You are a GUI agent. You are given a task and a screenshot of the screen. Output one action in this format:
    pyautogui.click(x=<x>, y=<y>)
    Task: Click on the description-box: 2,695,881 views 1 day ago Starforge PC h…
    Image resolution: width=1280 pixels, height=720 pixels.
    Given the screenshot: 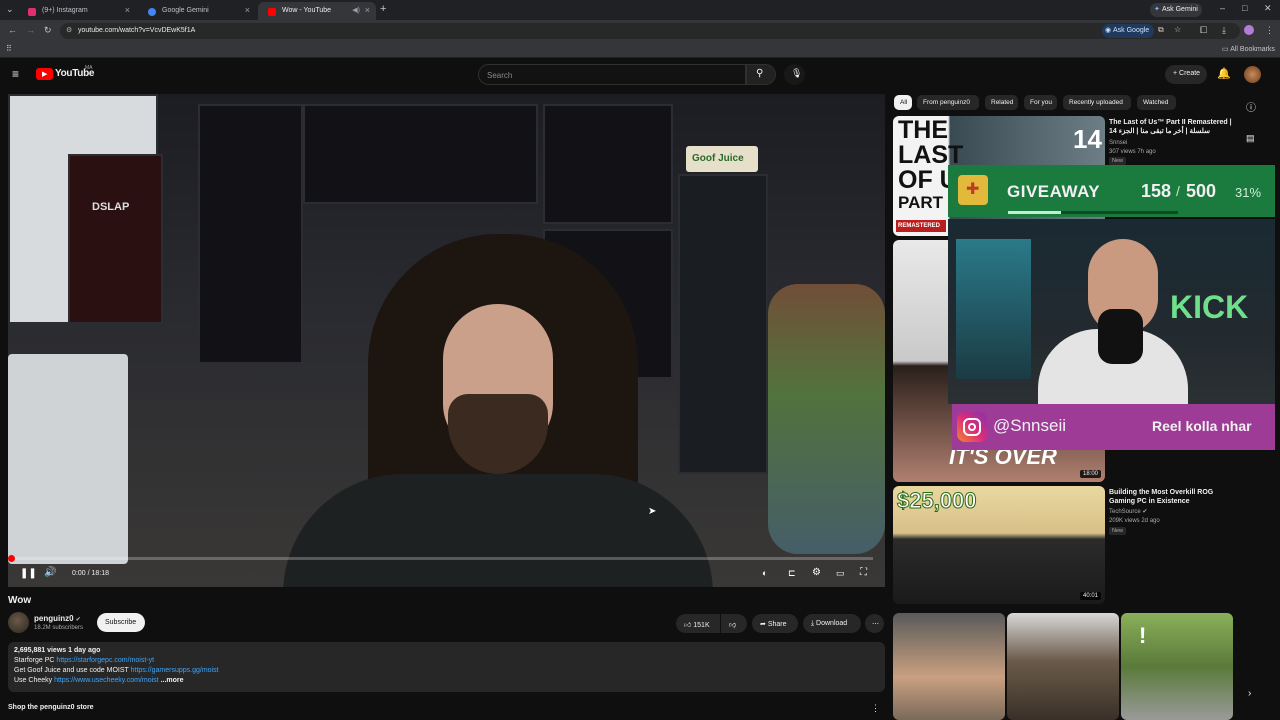 What is the action you would take?
    pyautogui.click(x=446, y=667)
    